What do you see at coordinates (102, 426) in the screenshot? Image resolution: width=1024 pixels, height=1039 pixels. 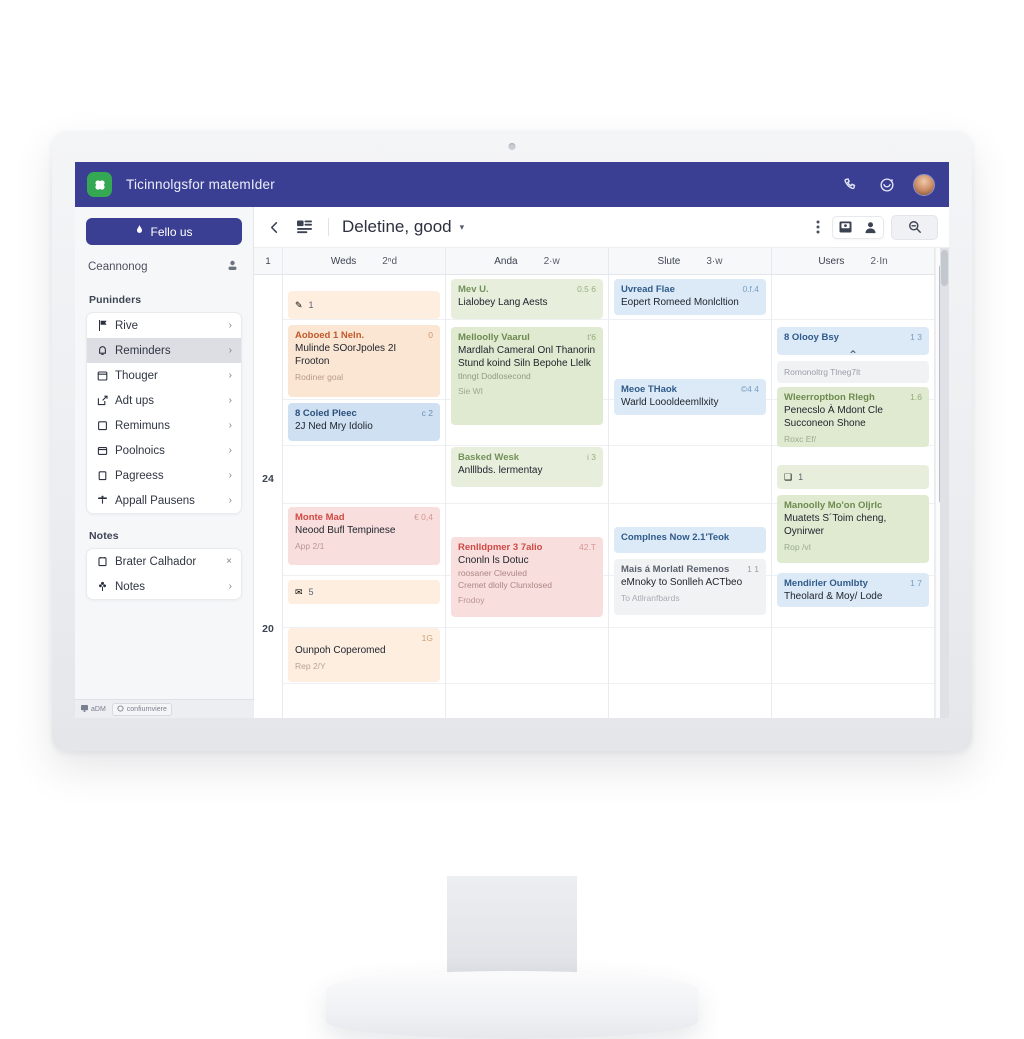 I see `box-icon` at bounding box center [102, 426].